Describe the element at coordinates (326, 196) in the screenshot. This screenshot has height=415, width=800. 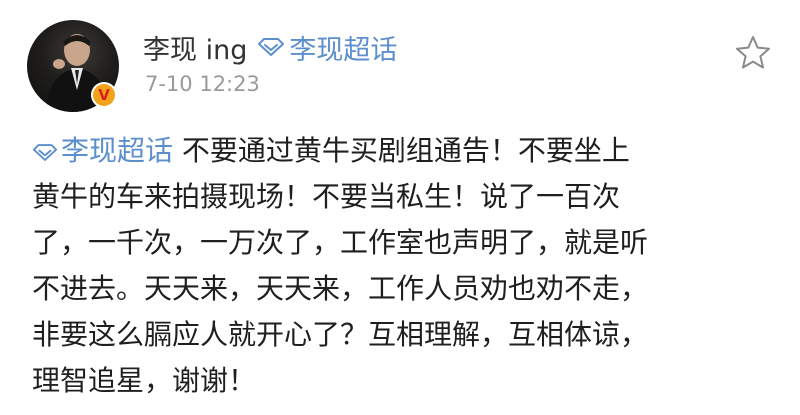
I see `post-body-line: 黄牛的车来拍摄现场！不要当私生！说了一百次` at that location.